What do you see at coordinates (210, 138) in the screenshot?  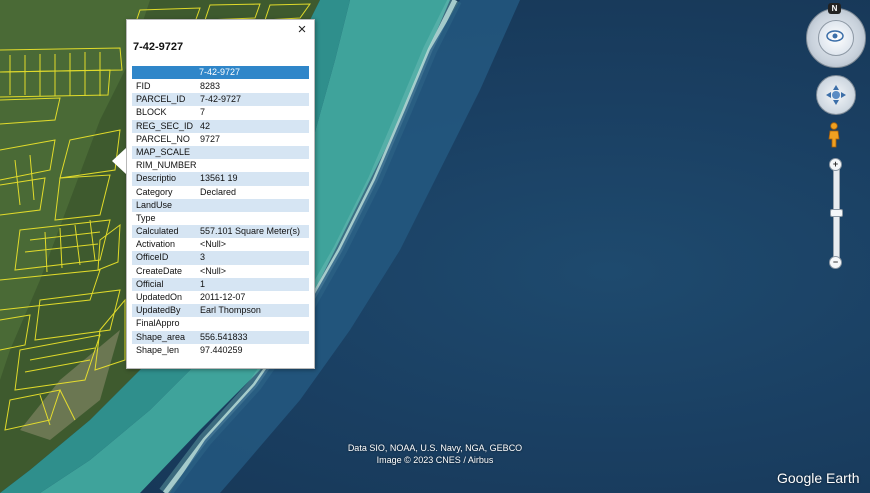 I see `attribute-value: 9727` at bounding box center [210, 138].